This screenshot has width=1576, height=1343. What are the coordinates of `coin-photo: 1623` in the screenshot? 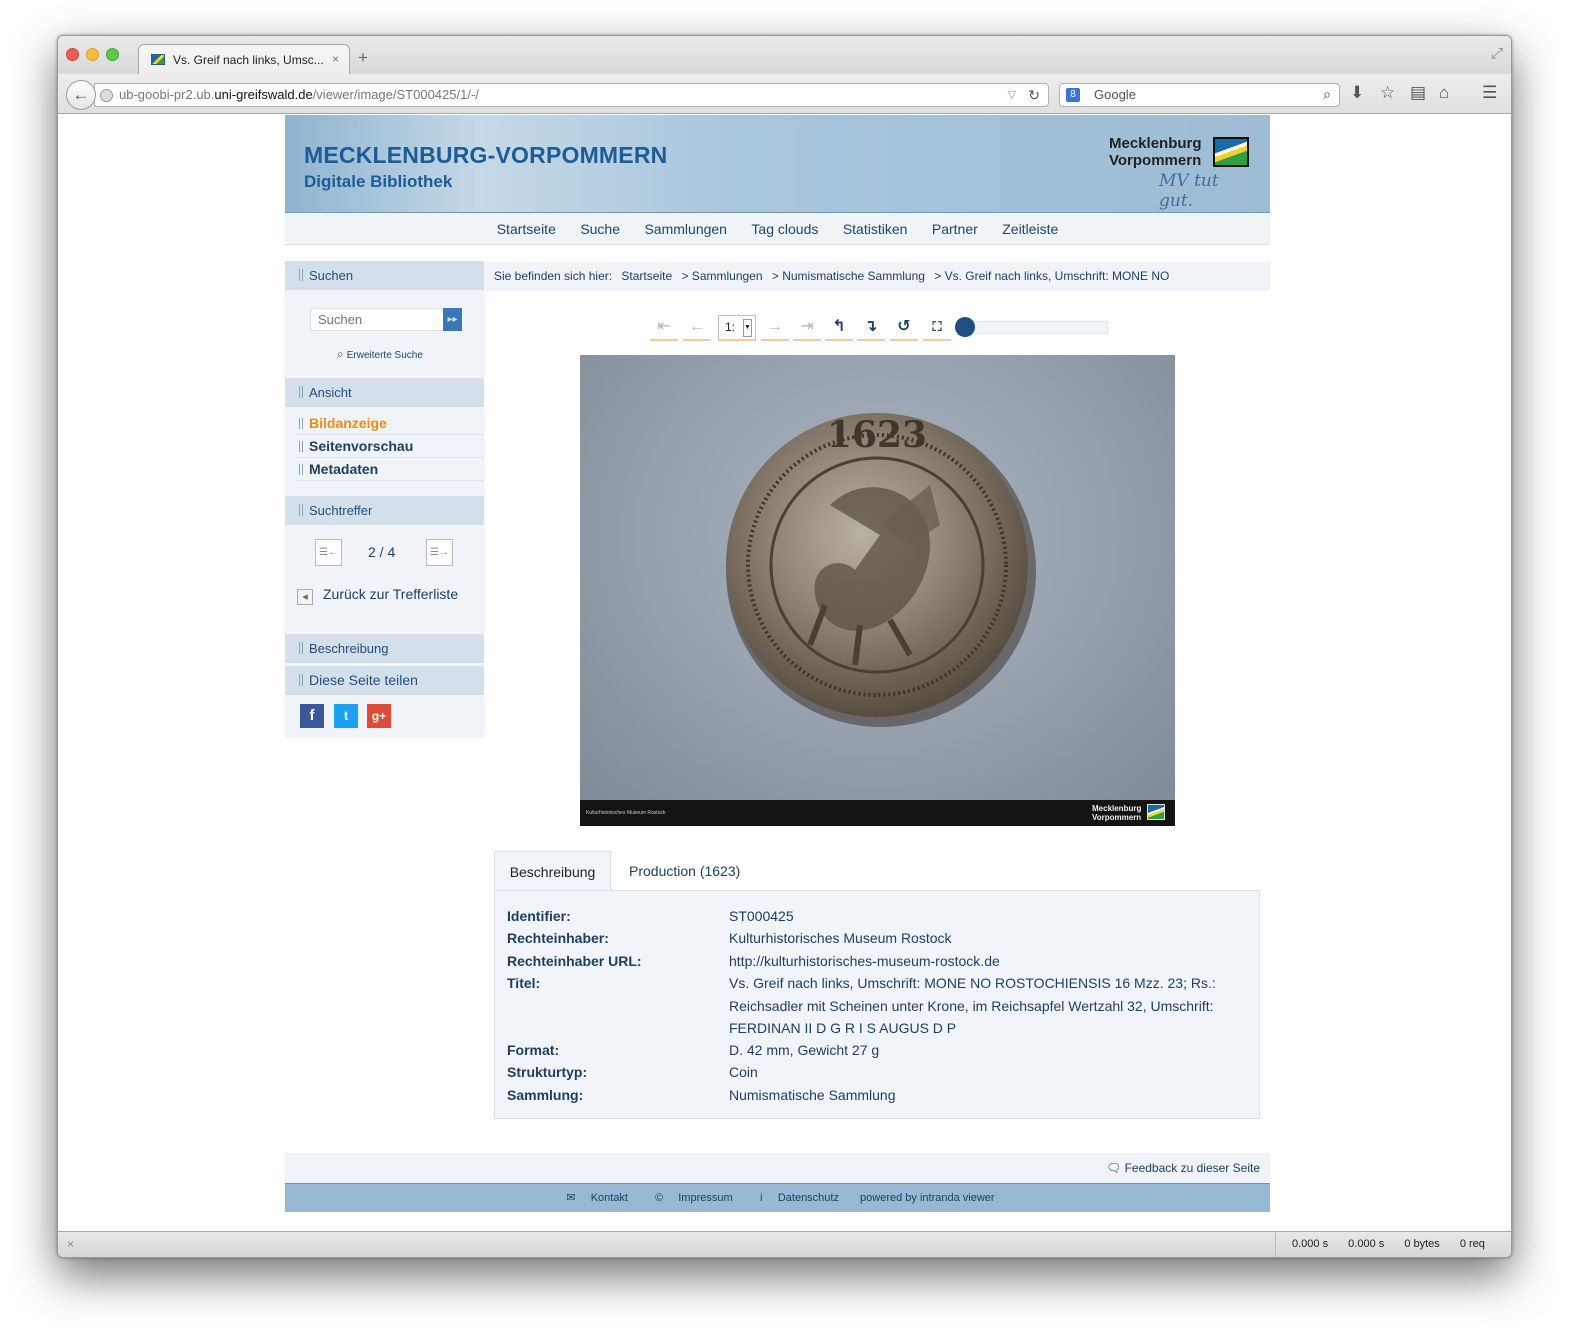 It's located at (877, 577).